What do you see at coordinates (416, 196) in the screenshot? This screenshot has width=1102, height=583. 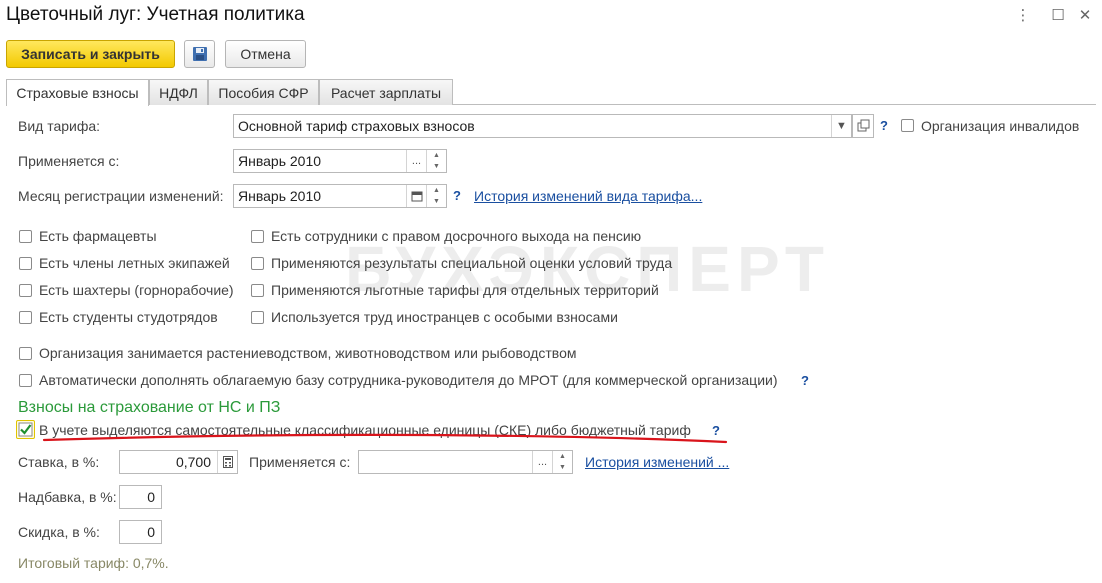 I see `calendar-icon` at bounding box center [416, 196].